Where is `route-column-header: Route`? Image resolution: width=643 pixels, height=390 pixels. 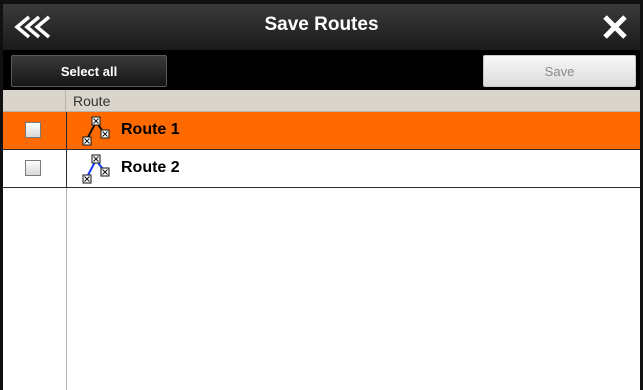
route-column-header: Route is located at coordinates (92, 101).